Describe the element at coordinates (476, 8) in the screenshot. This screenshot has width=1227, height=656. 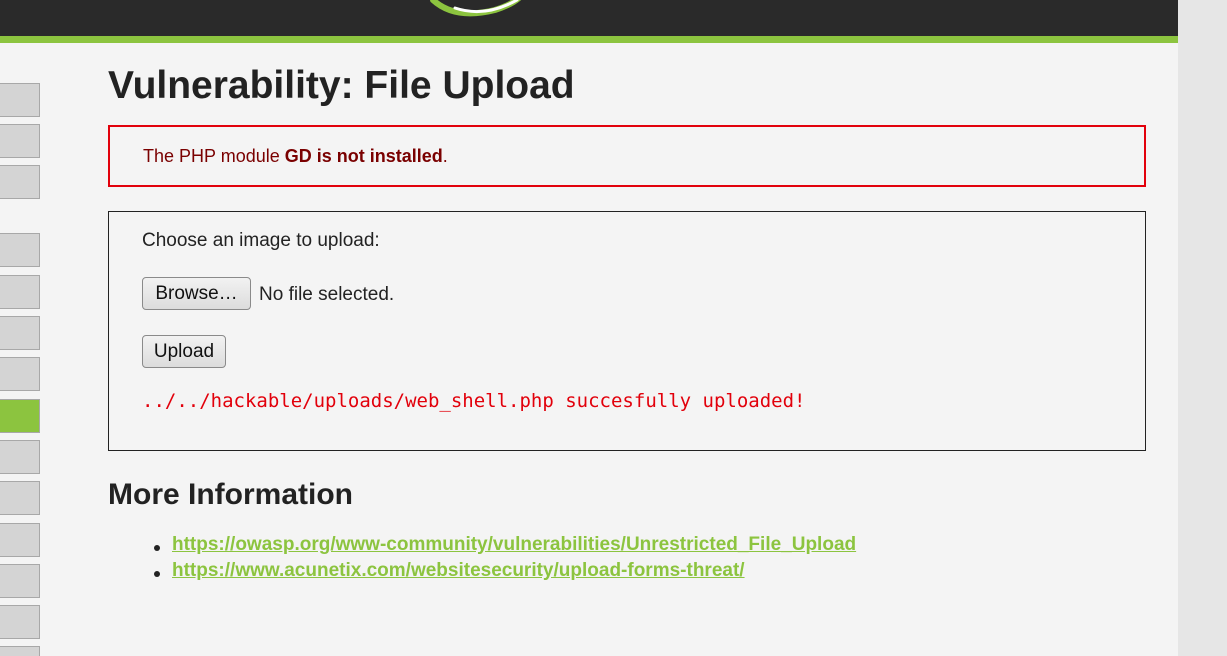
I see `logo-swirl-icon` at that location.